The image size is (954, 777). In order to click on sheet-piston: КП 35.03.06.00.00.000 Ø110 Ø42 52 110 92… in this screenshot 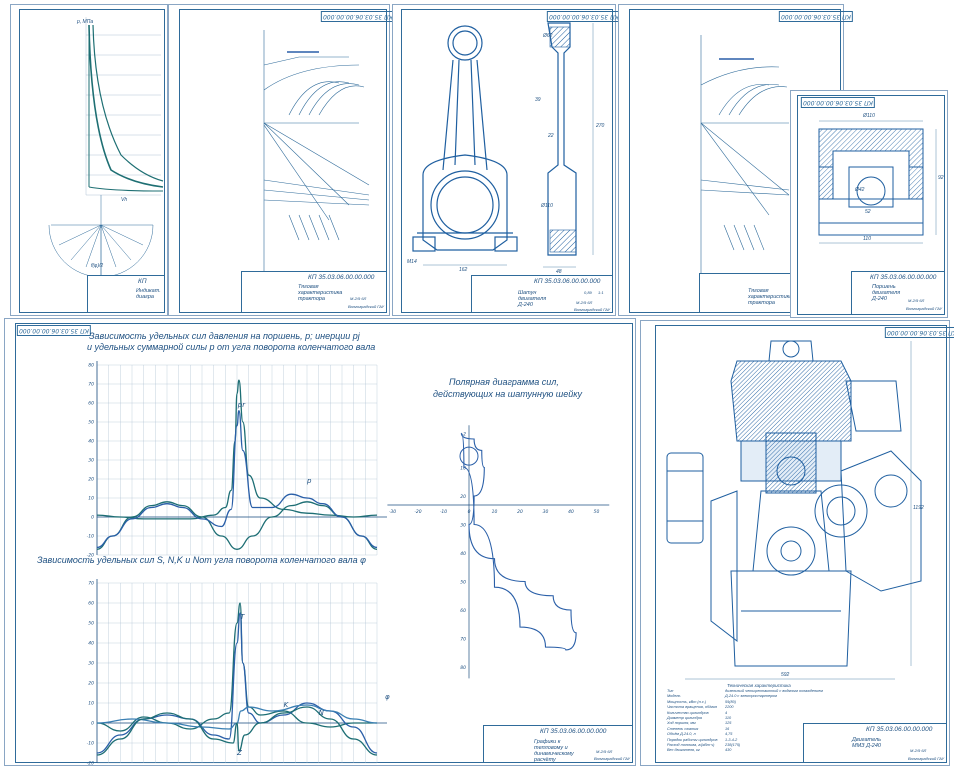, I will do `click(869, 204)`.